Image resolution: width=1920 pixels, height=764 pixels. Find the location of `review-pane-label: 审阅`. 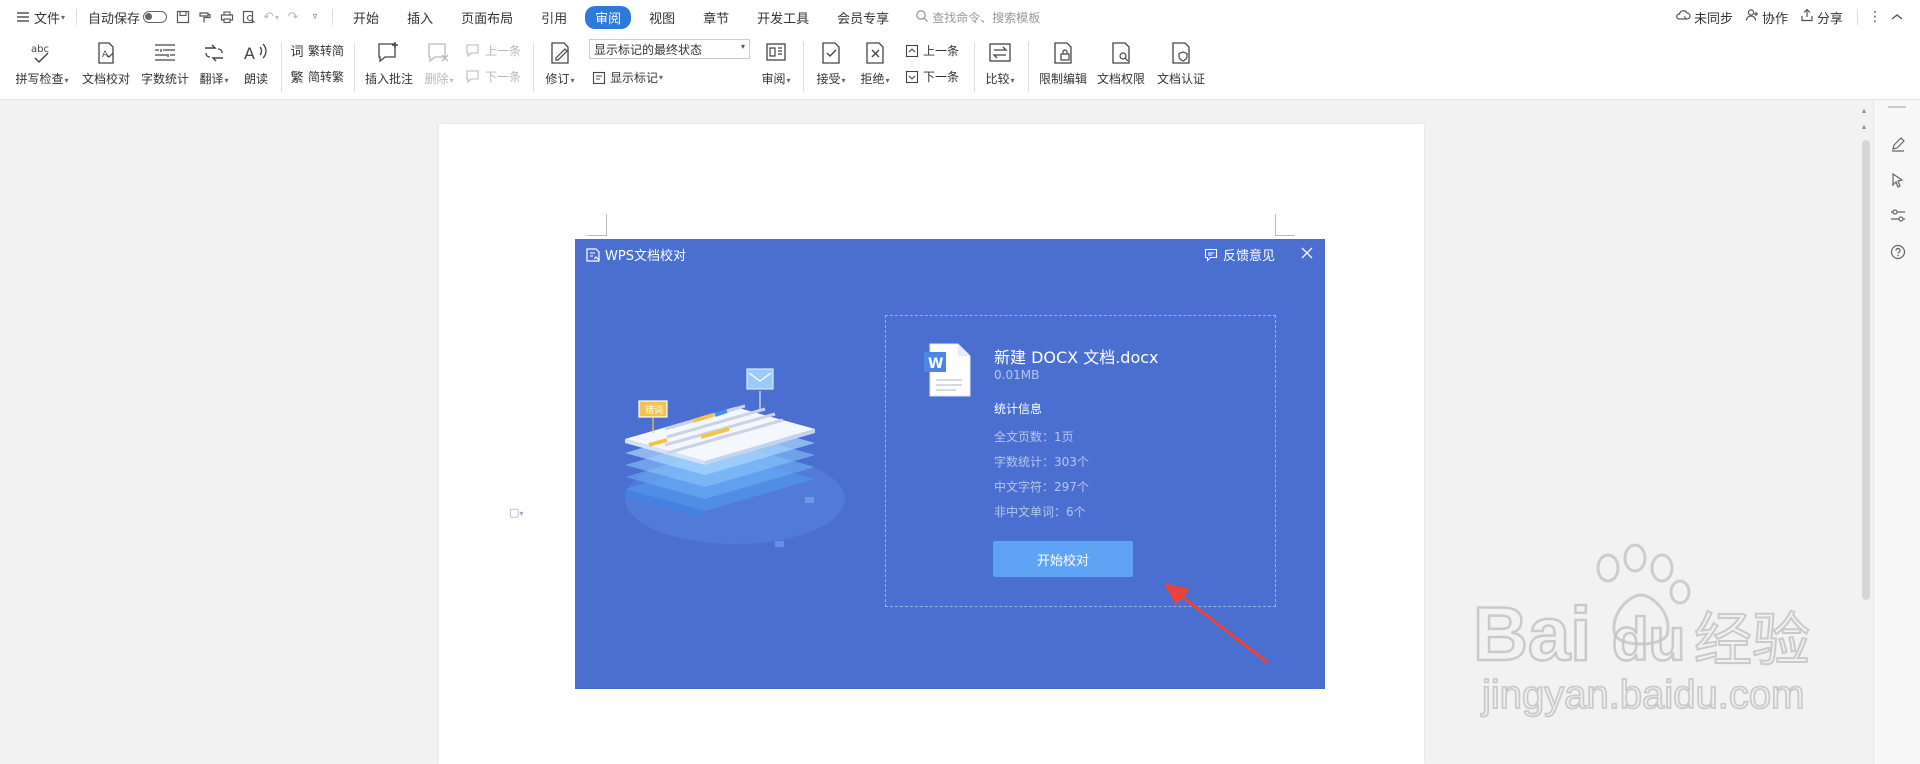

review-pane-label: 审阅 is located at coordinates (773, 79).